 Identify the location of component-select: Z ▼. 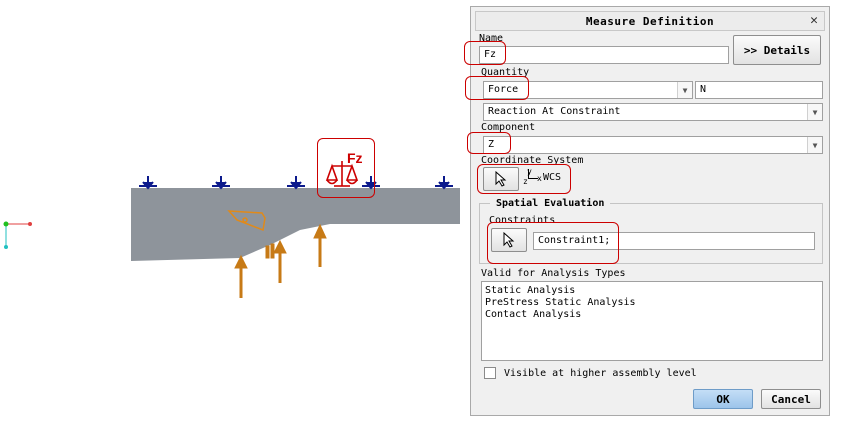
(653, 145).